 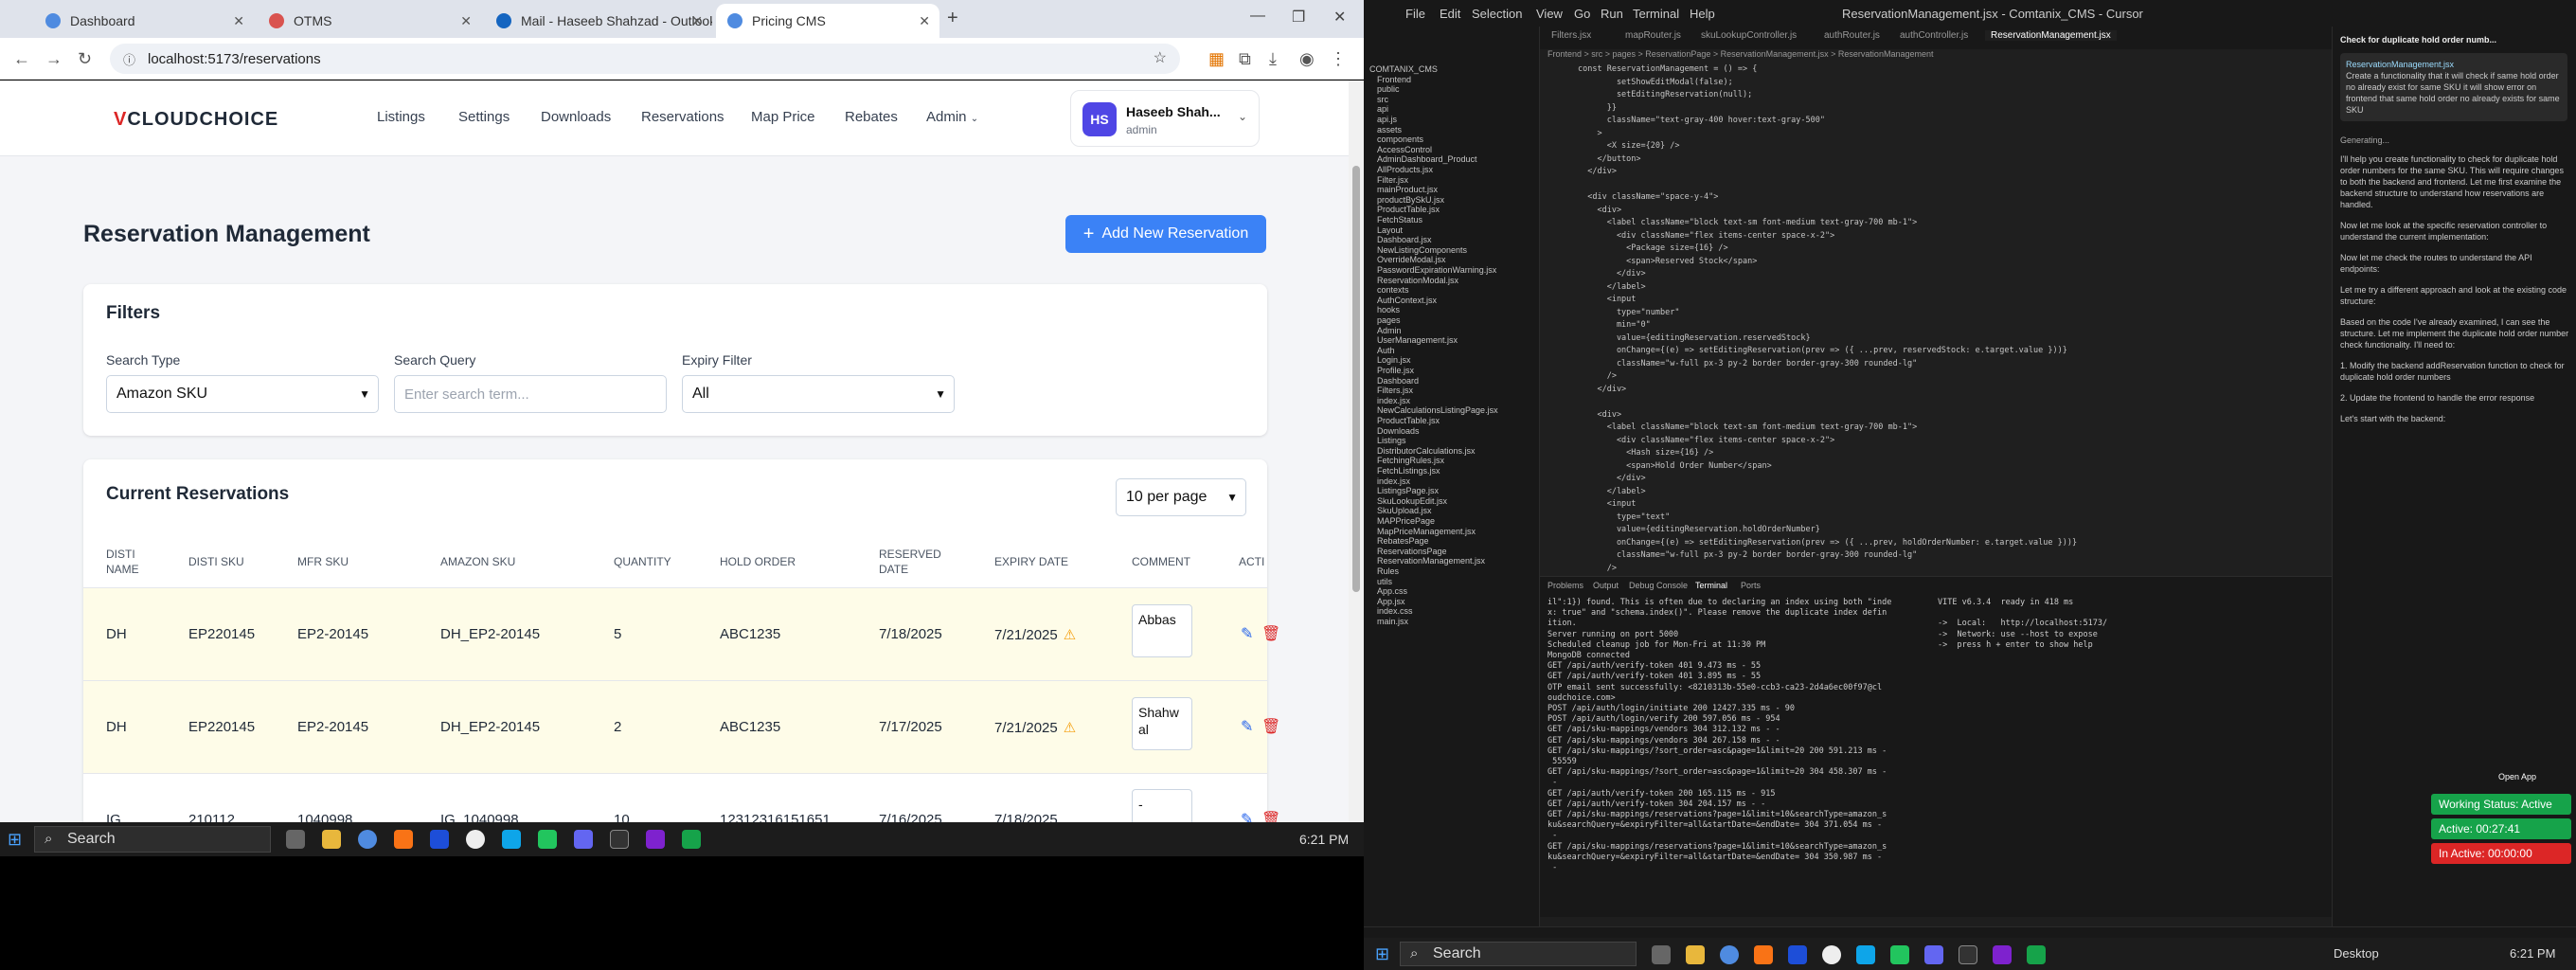 What do you see at coordinates (1390, 230) in the screenshot?
I see `tree-item: Layout` at bounding box center [1390, 230].